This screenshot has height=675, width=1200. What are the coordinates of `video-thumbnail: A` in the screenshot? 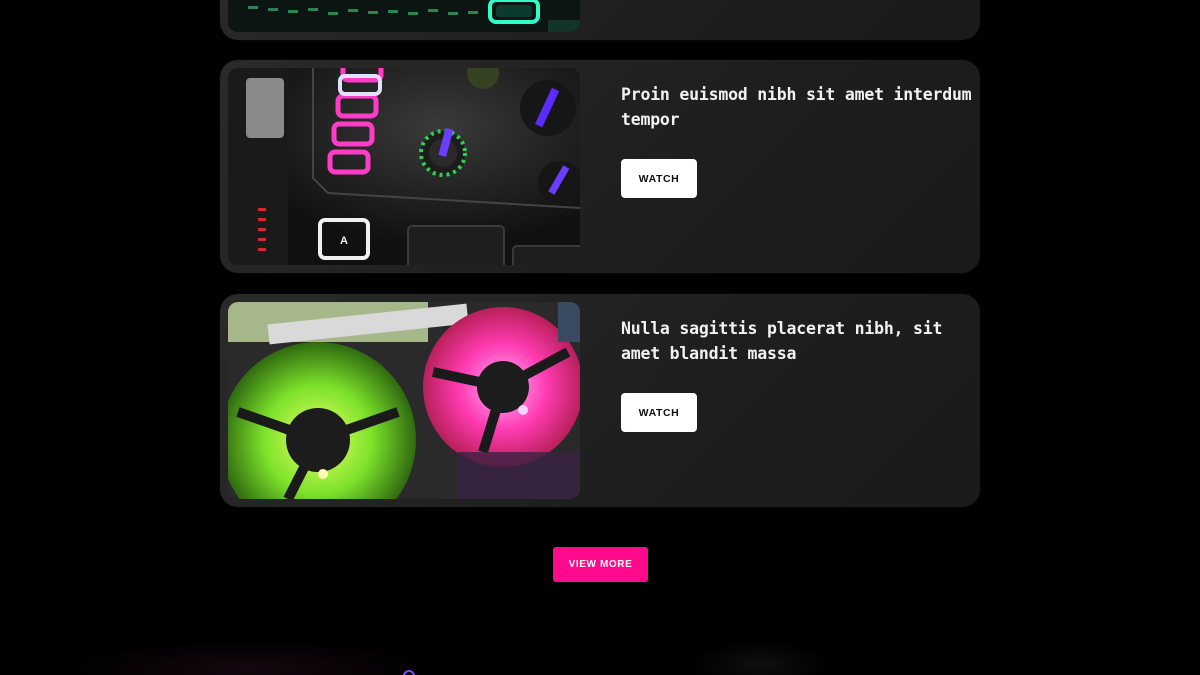 It's located at (404, 166).